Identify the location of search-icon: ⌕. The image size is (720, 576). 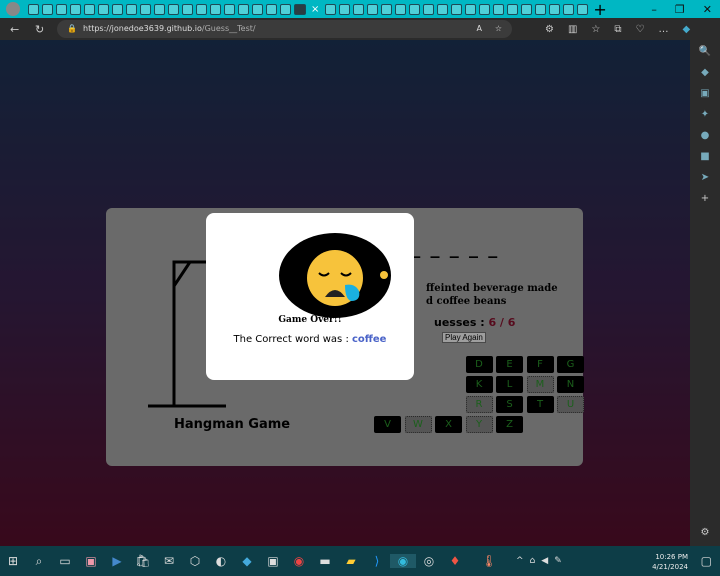
(39, 561).